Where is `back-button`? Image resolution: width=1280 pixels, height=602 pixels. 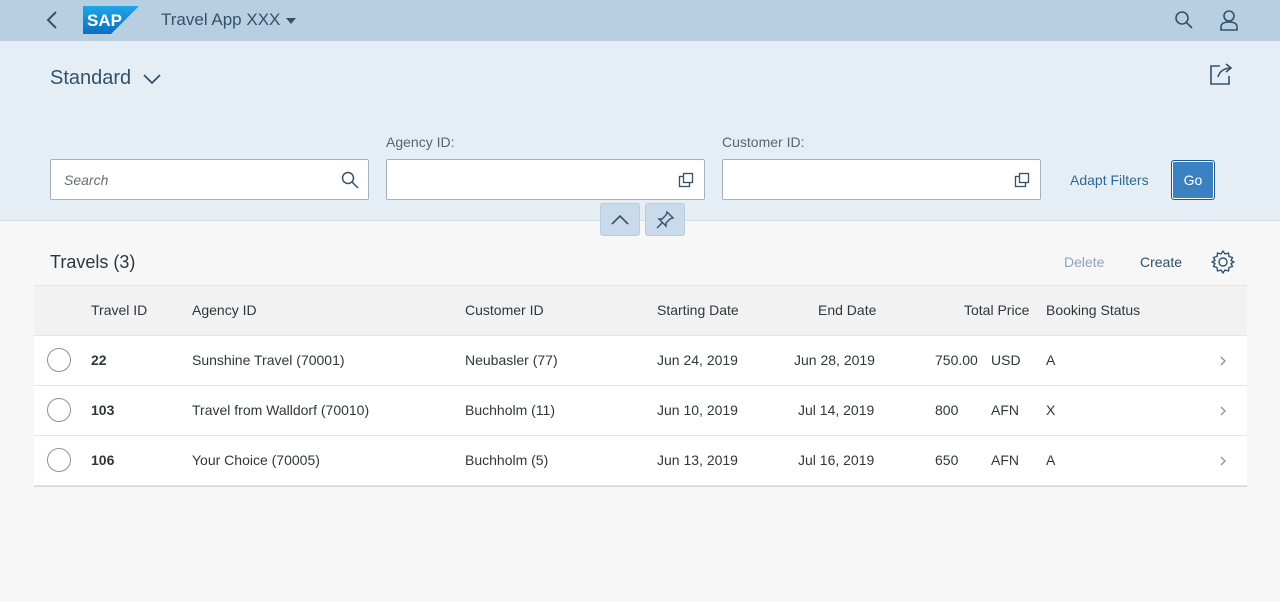 back-button is located at coordinates (52, 20).